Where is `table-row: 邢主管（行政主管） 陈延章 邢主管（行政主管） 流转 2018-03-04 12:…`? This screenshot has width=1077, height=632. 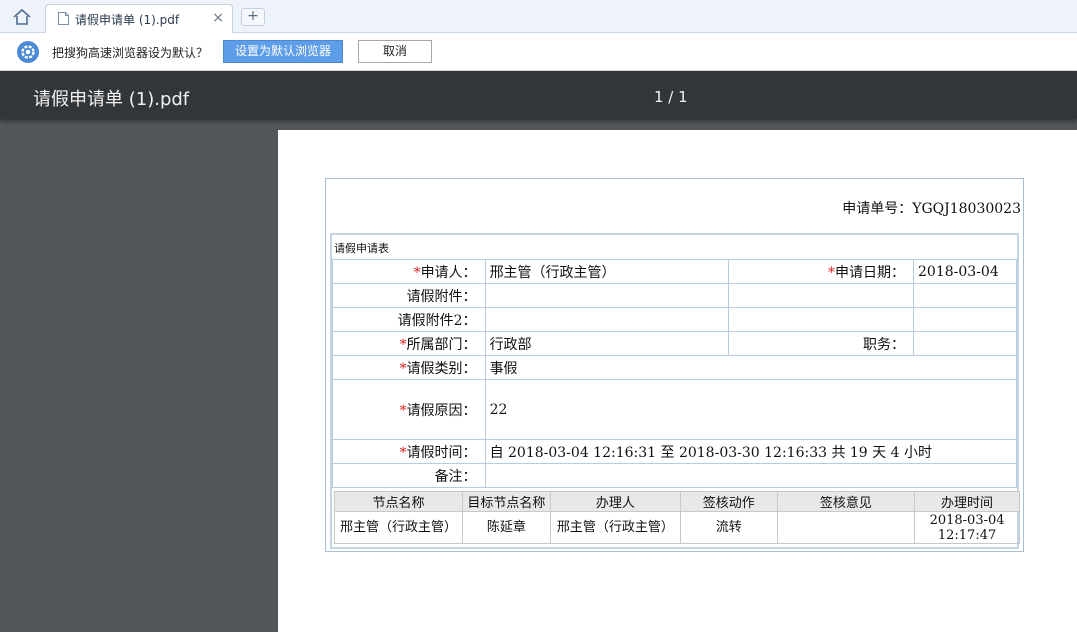 table-row: 邢主管（行政主管） 陈延章 邢主管（行政主管） 流转 2018-03-04 12:… is located at coordinates (677, 527).